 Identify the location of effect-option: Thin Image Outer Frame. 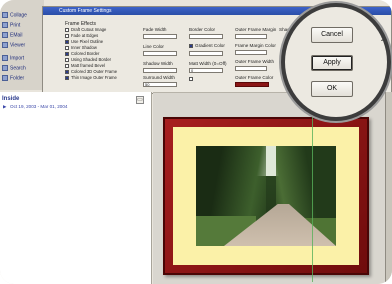
(110, 78).